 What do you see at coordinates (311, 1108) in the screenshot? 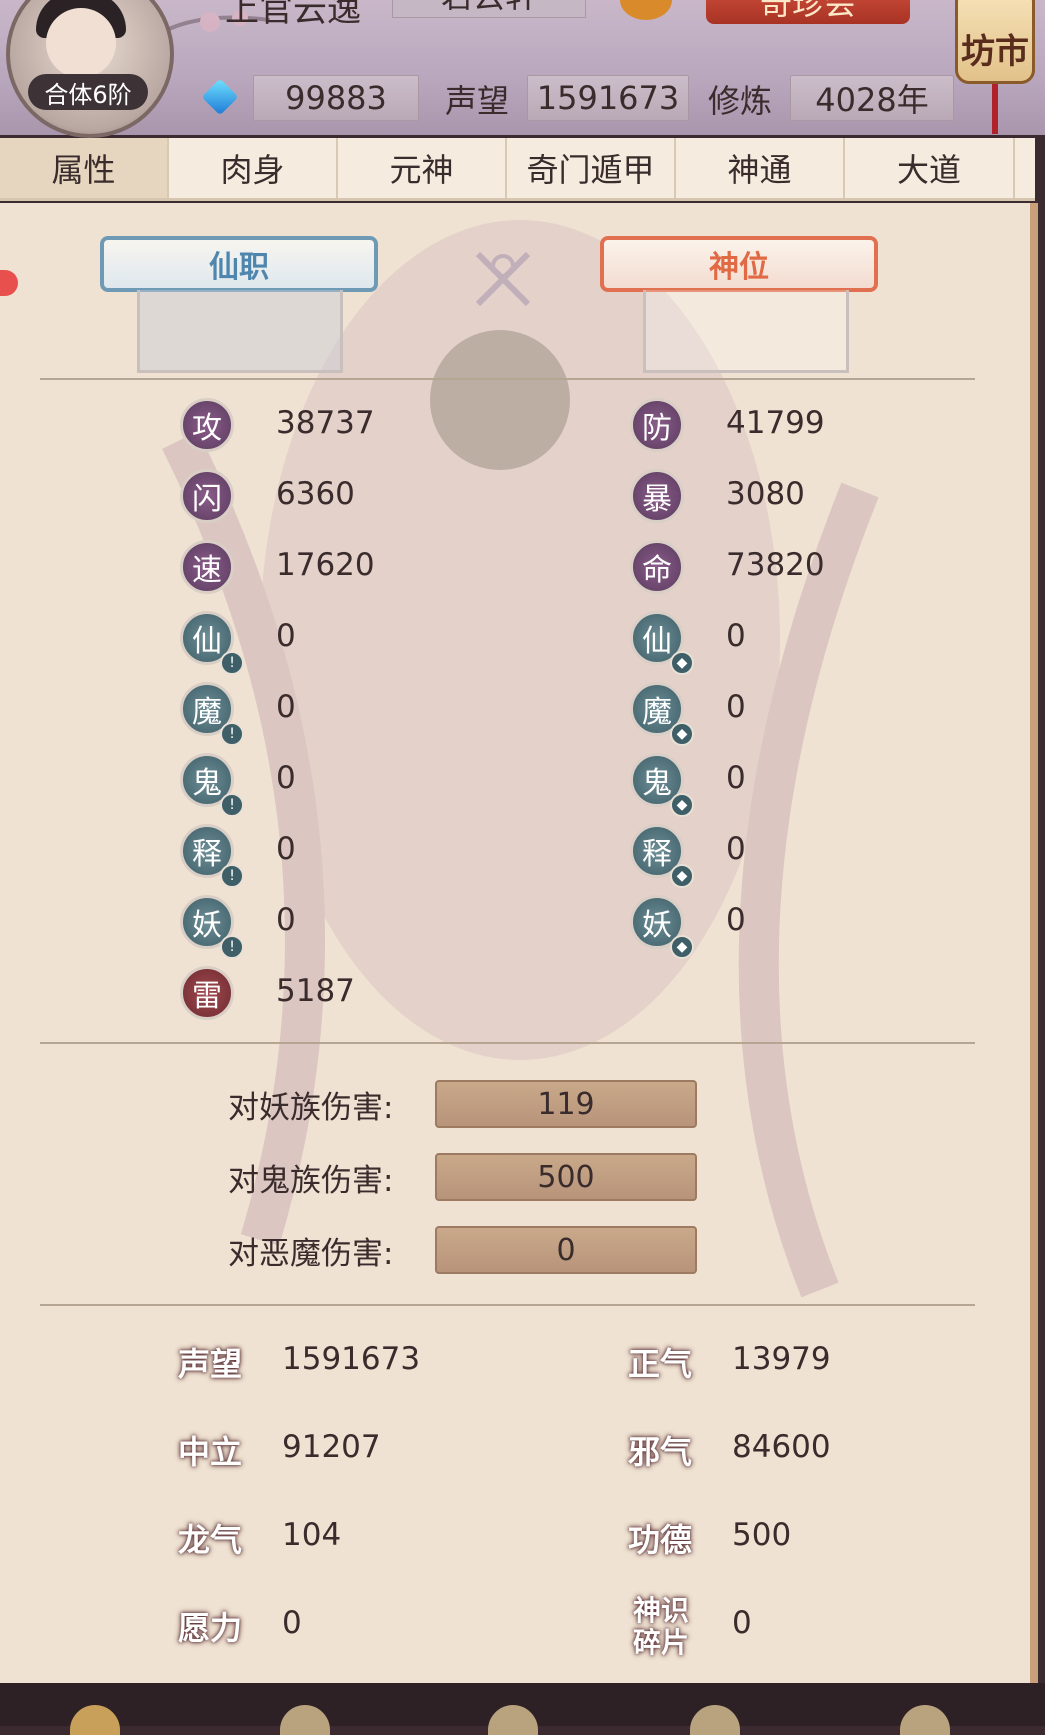
I see `damage-vs-demons-label: 对妖族伤害:` at bounding box center [311, 1108].